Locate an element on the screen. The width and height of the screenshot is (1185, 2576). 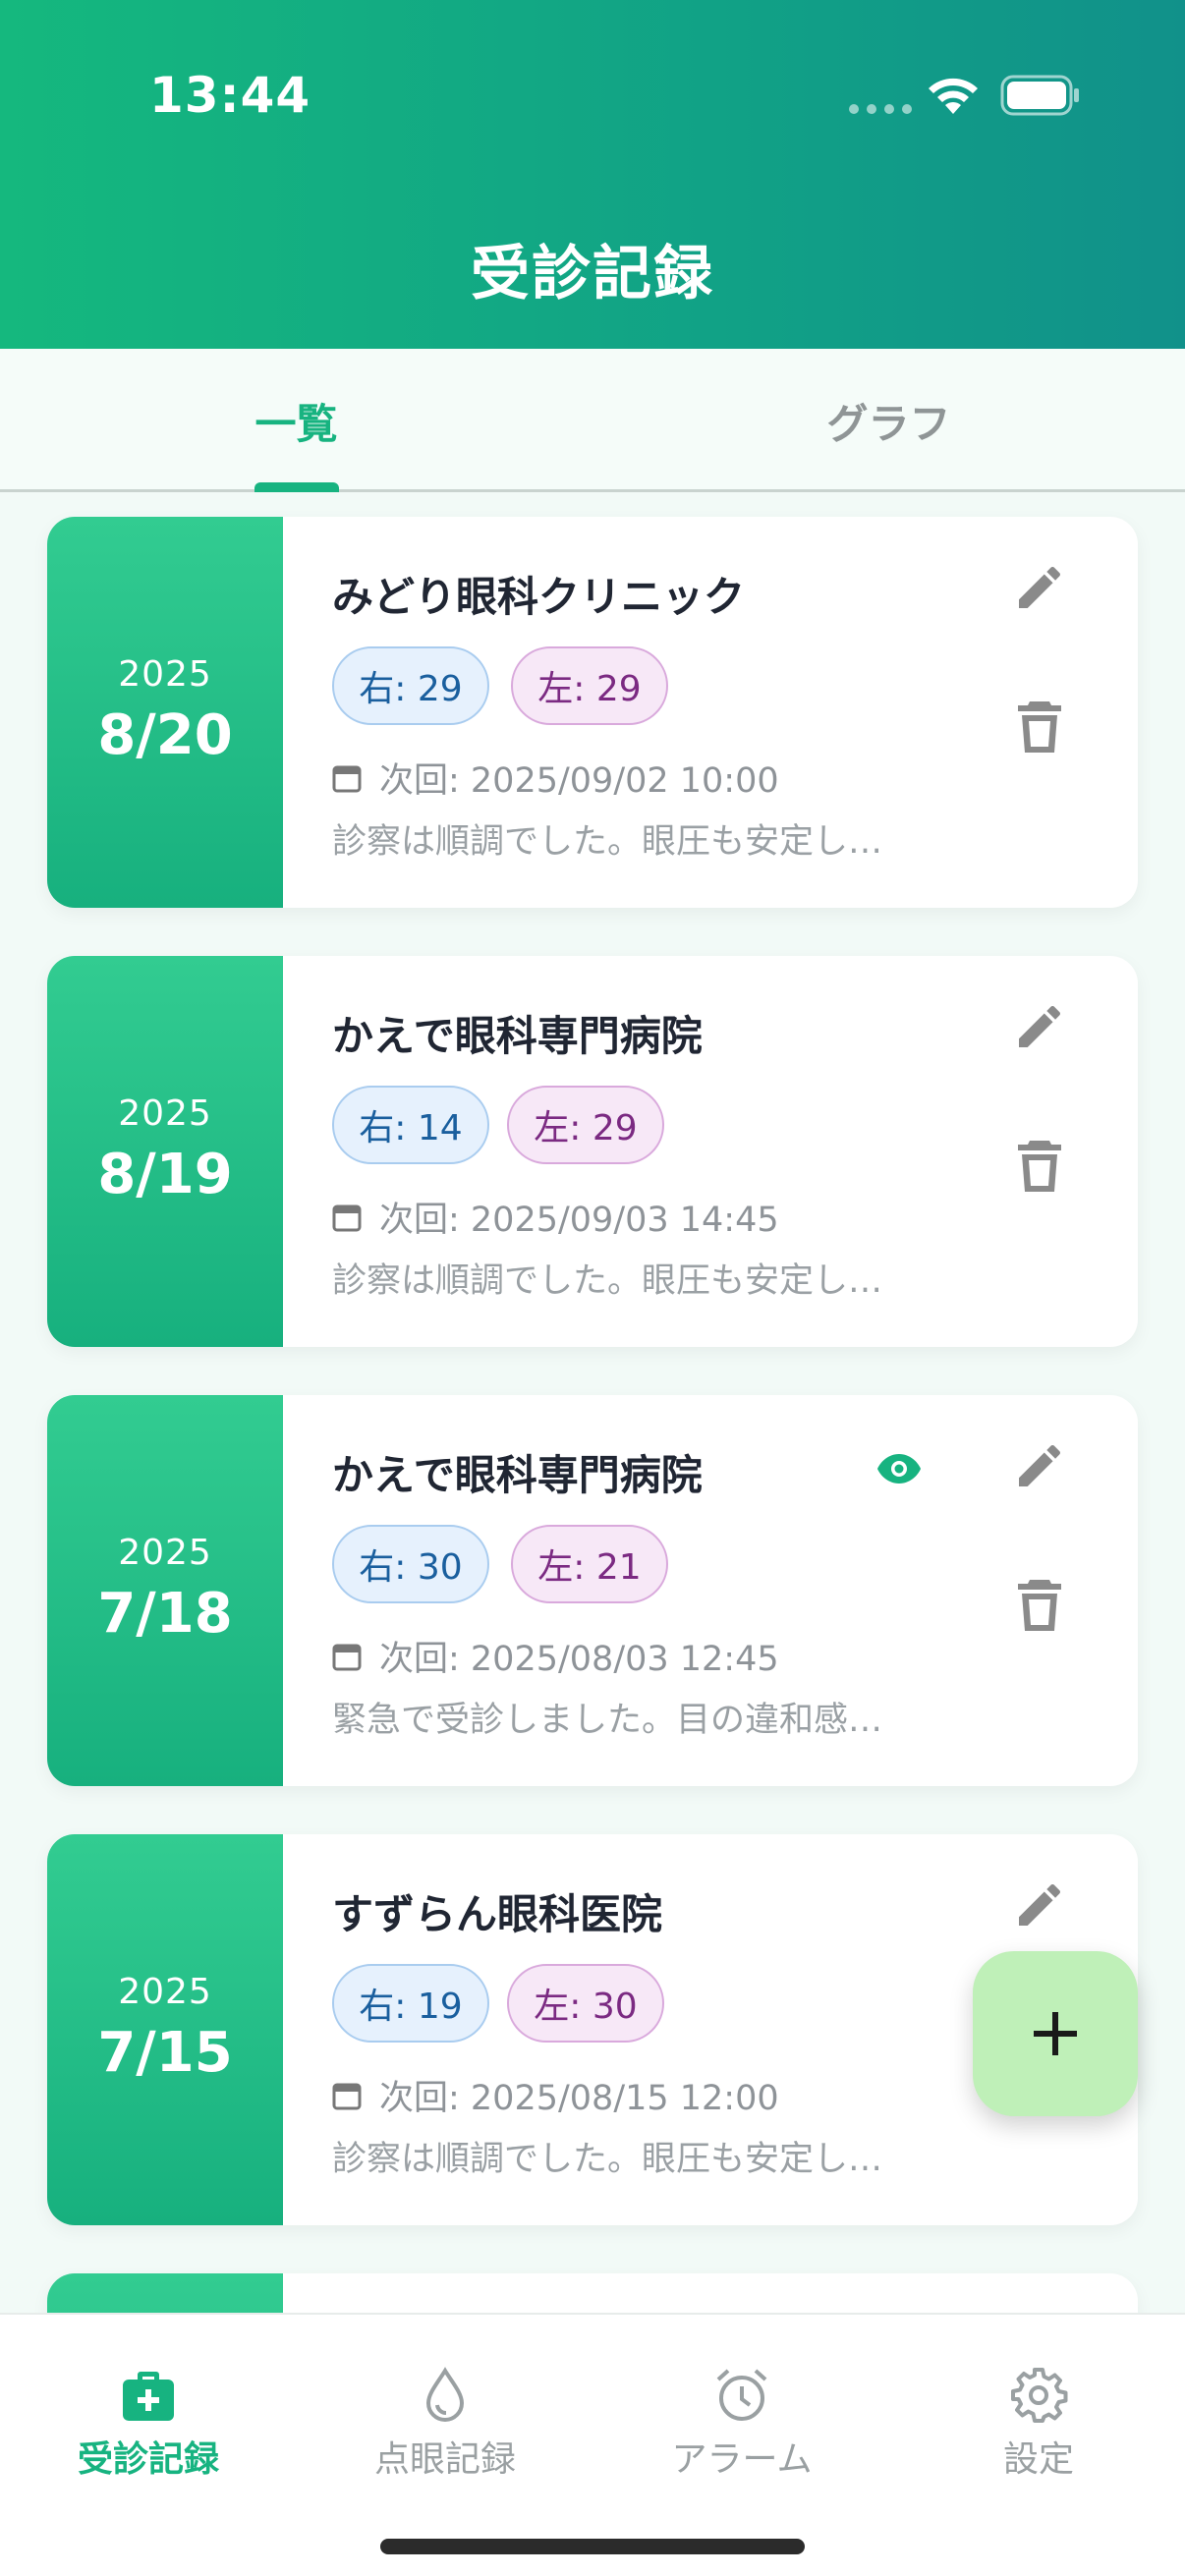
nav-label: 点眼記録 is located at coordinates (445, 2459).